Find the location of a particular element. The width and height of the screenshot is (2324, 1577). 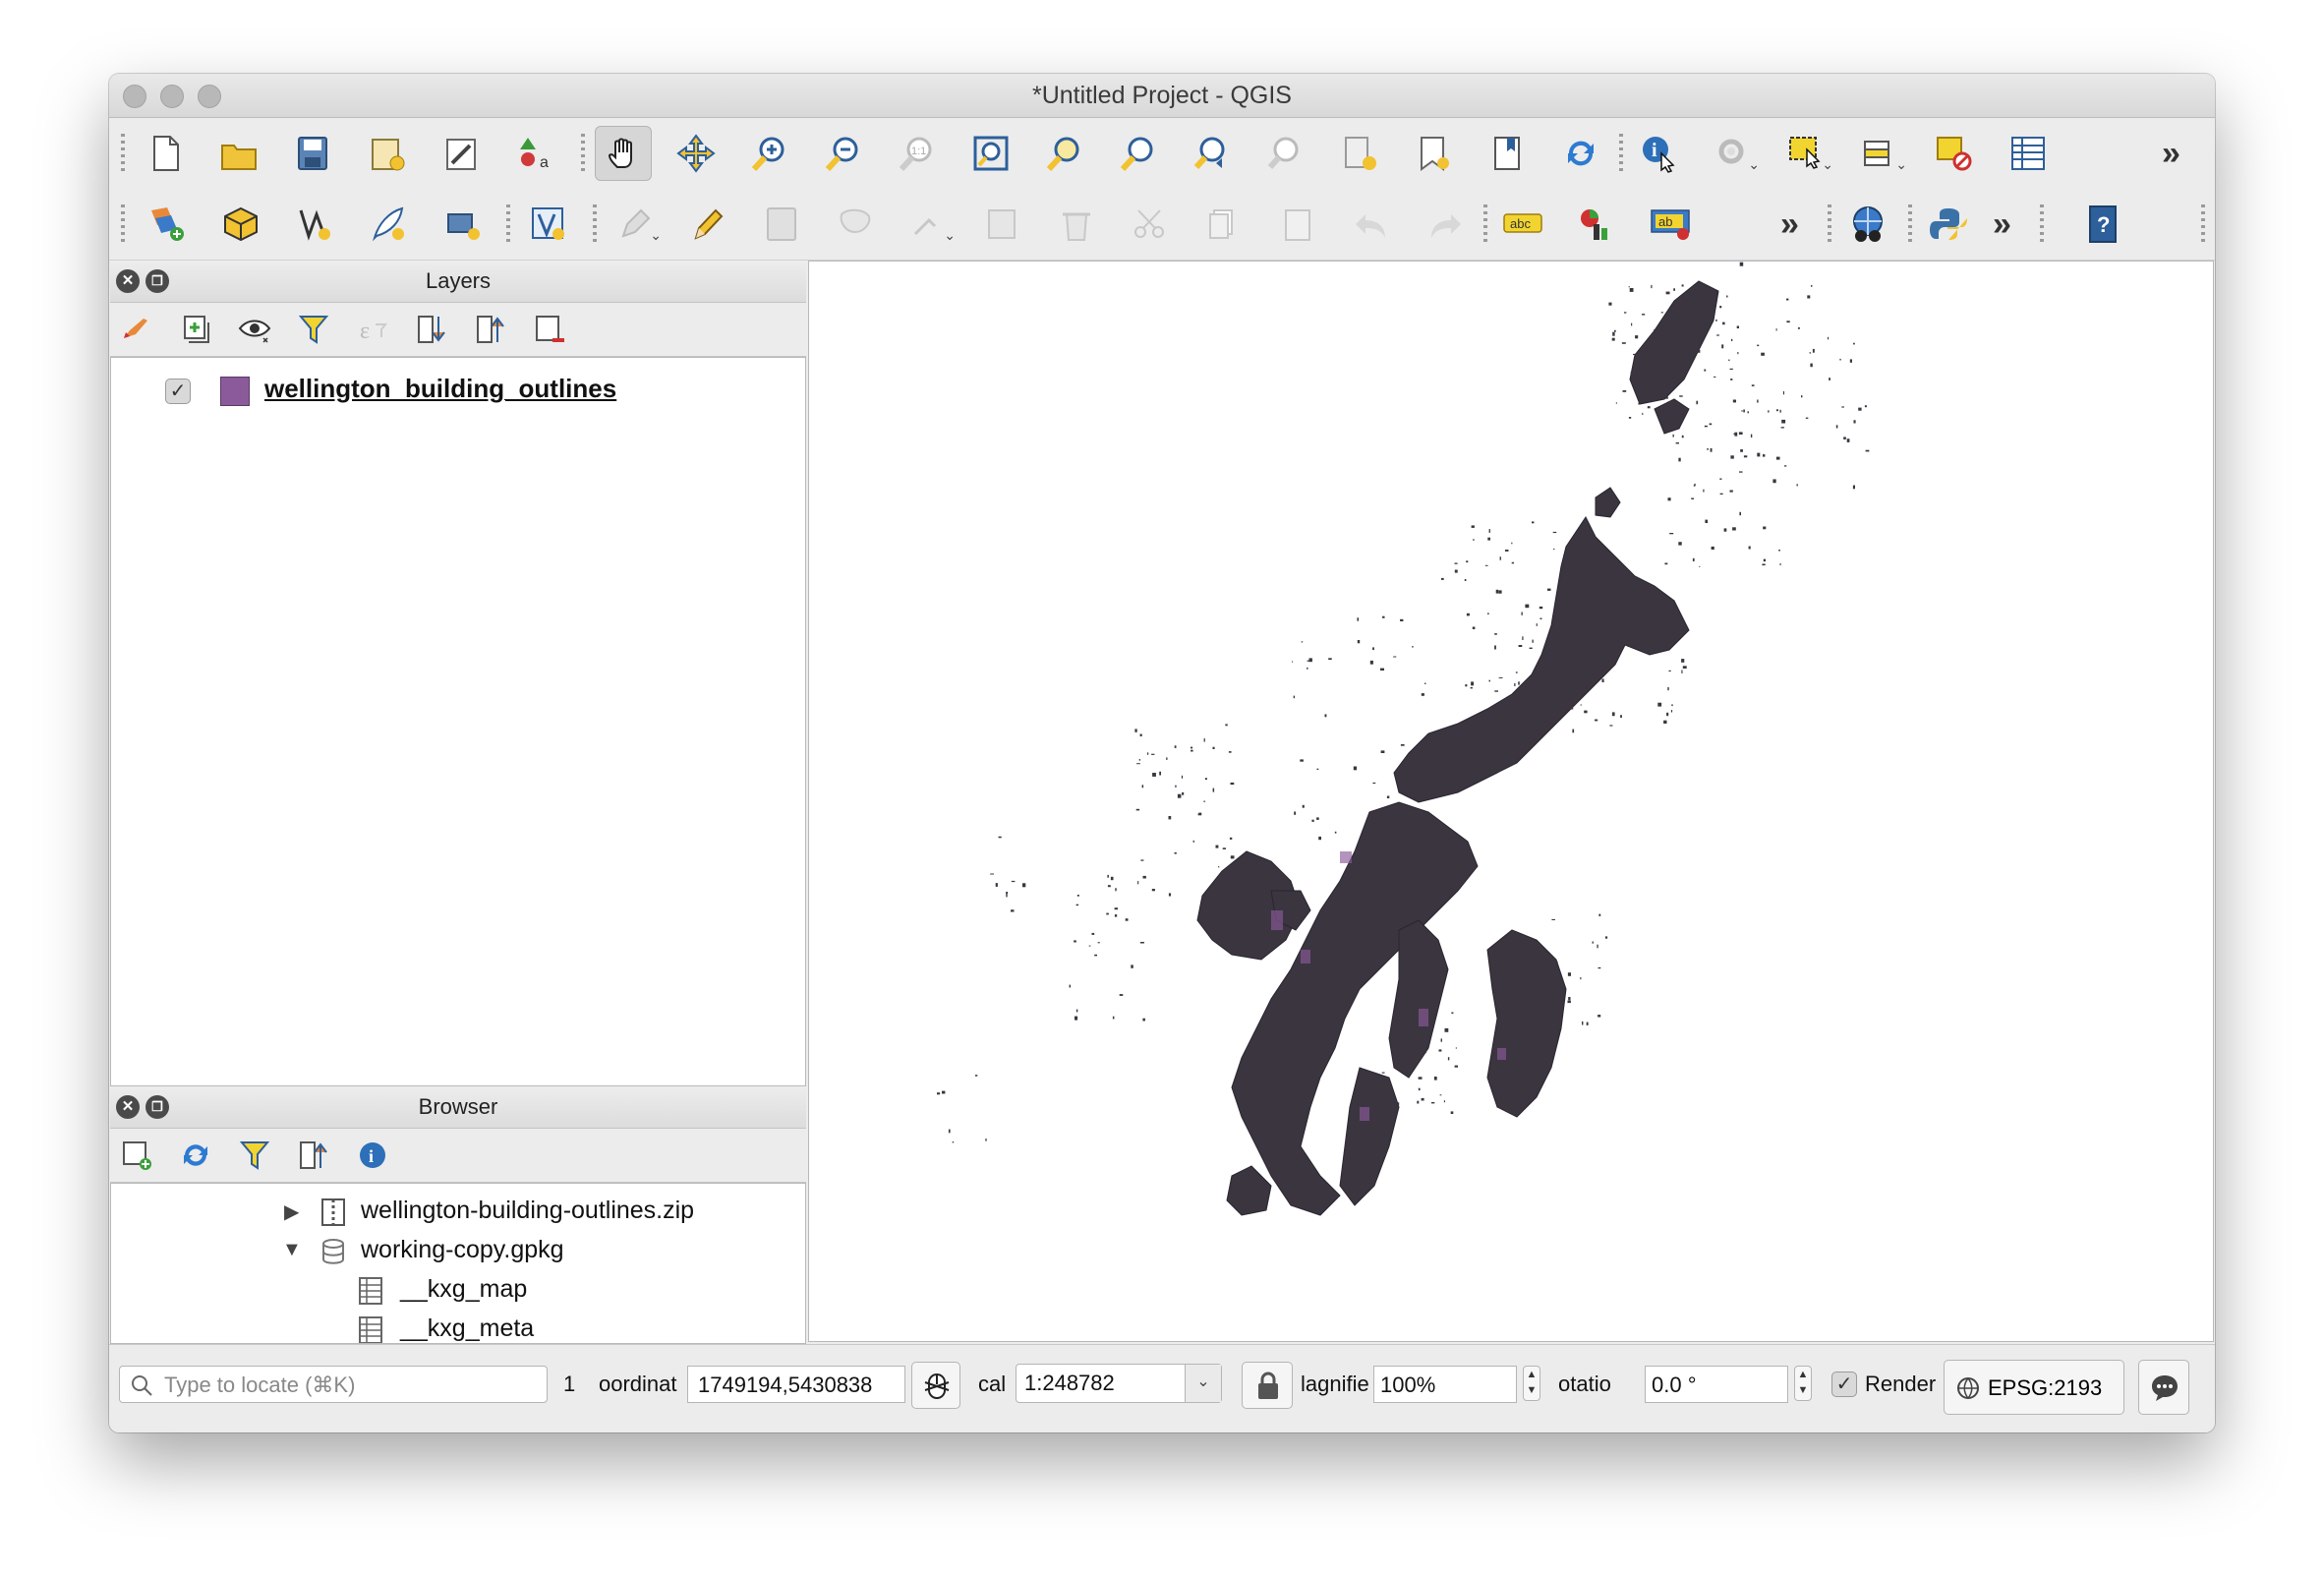

chevron-down-icon: ▼ is located at coordinates (292, 1250).